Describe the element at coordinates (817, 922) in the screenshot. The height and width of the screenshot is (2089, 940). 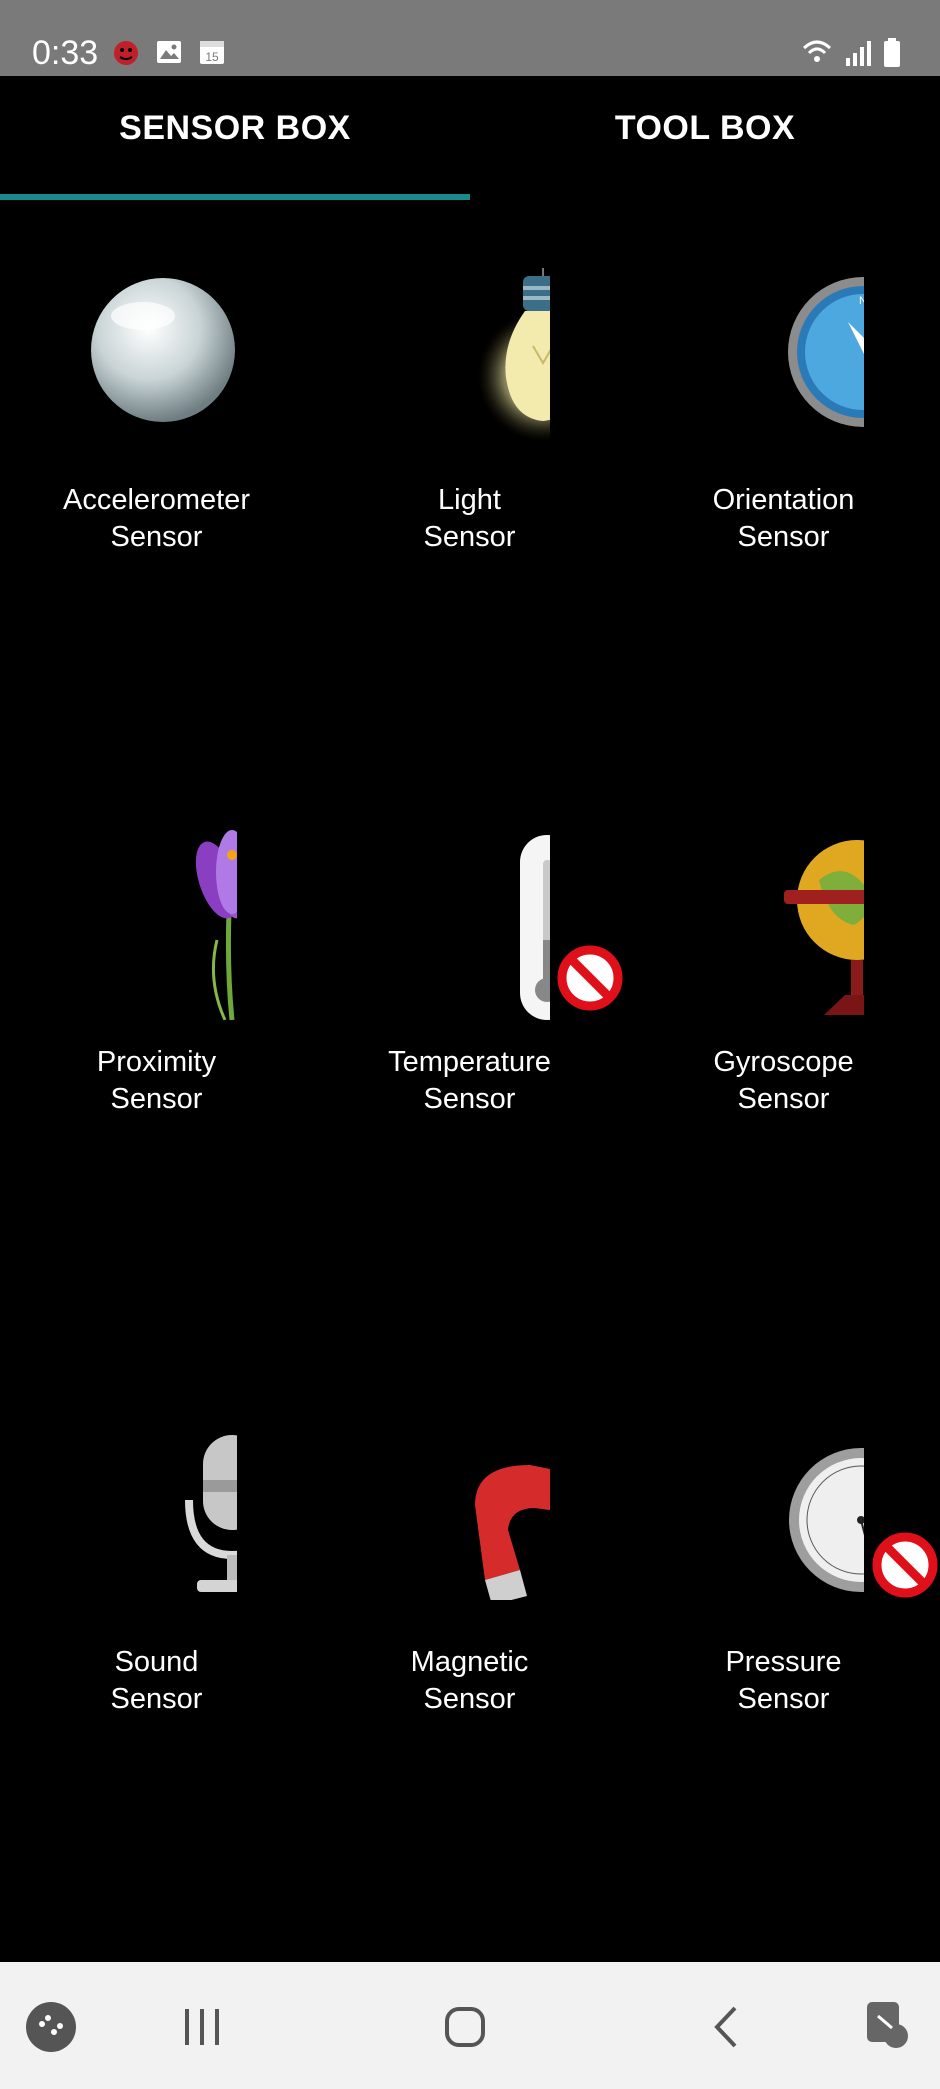
I see `globe-gyroscope-icon` at that location.